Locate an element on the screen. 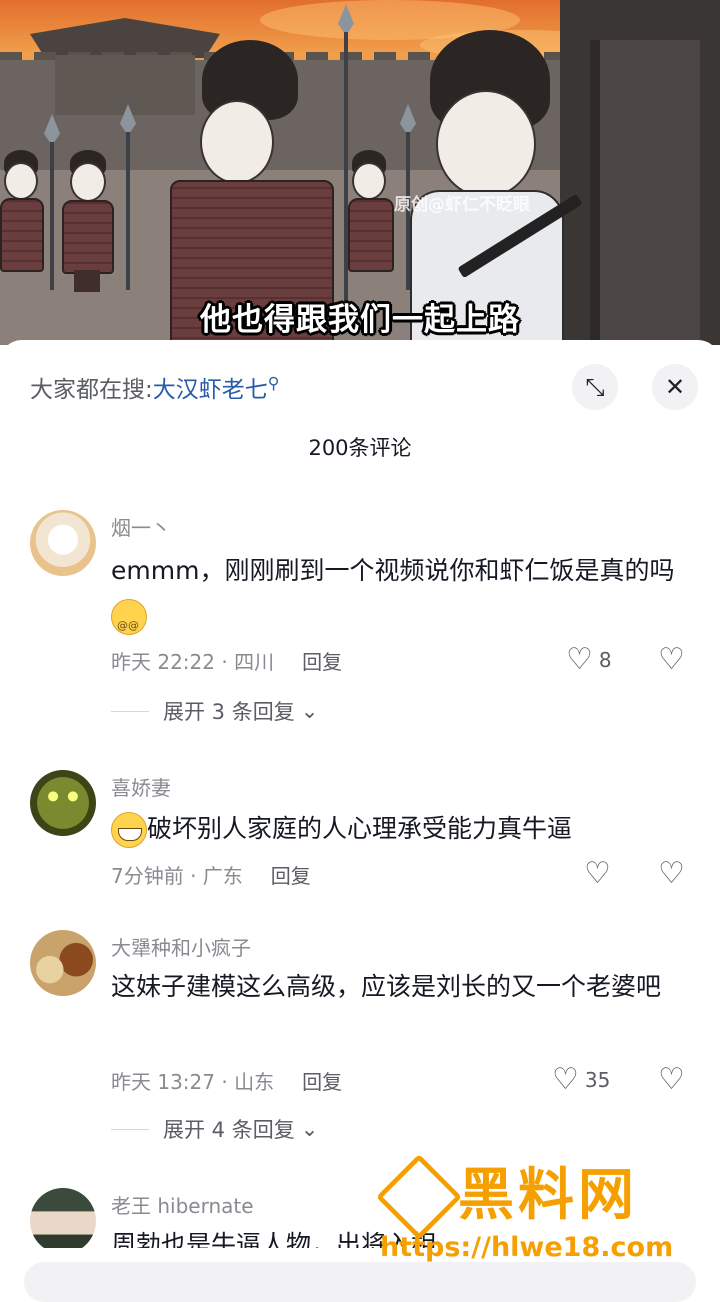 This screenshot has width=720, height=1302. expand-icon: ⤡ is located at coordinates (595, 387).